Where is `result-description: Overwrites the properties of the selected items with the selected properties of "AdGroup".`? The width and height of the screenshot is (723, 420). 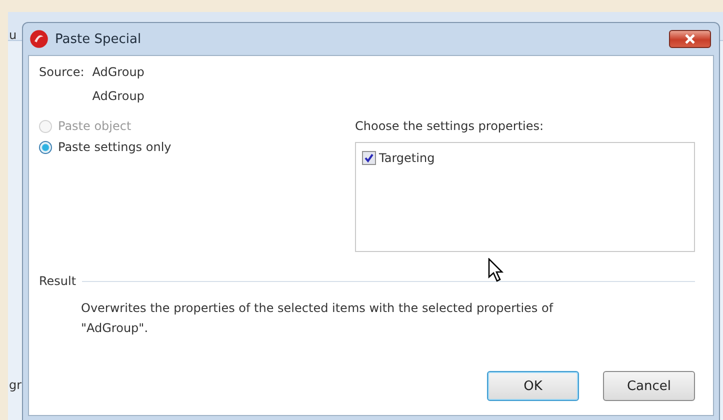 result-description: Overwrites the properties of the selected items with the selected properties of "AdGroup". is located at coordinates (317, 318).